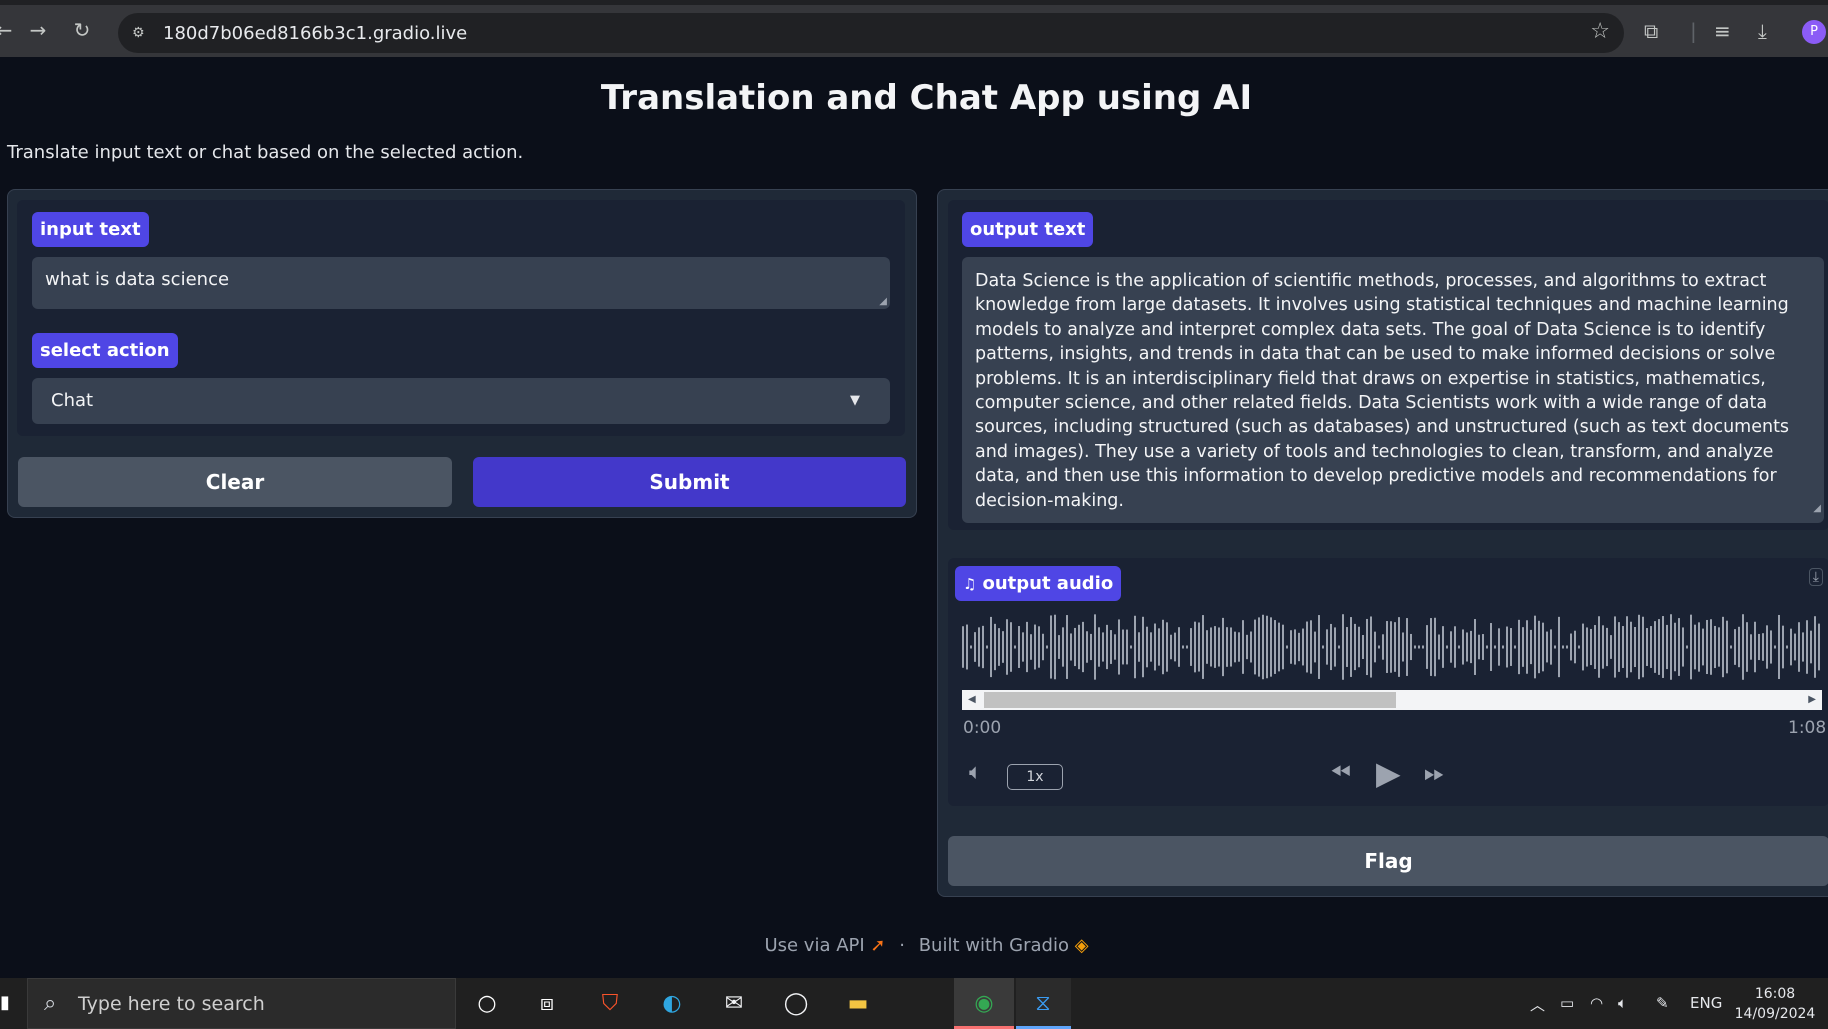 The width and height of the screenshot is (1828, 1029). I want to click on extensions-icon: ⧉, so click(1651, 31).